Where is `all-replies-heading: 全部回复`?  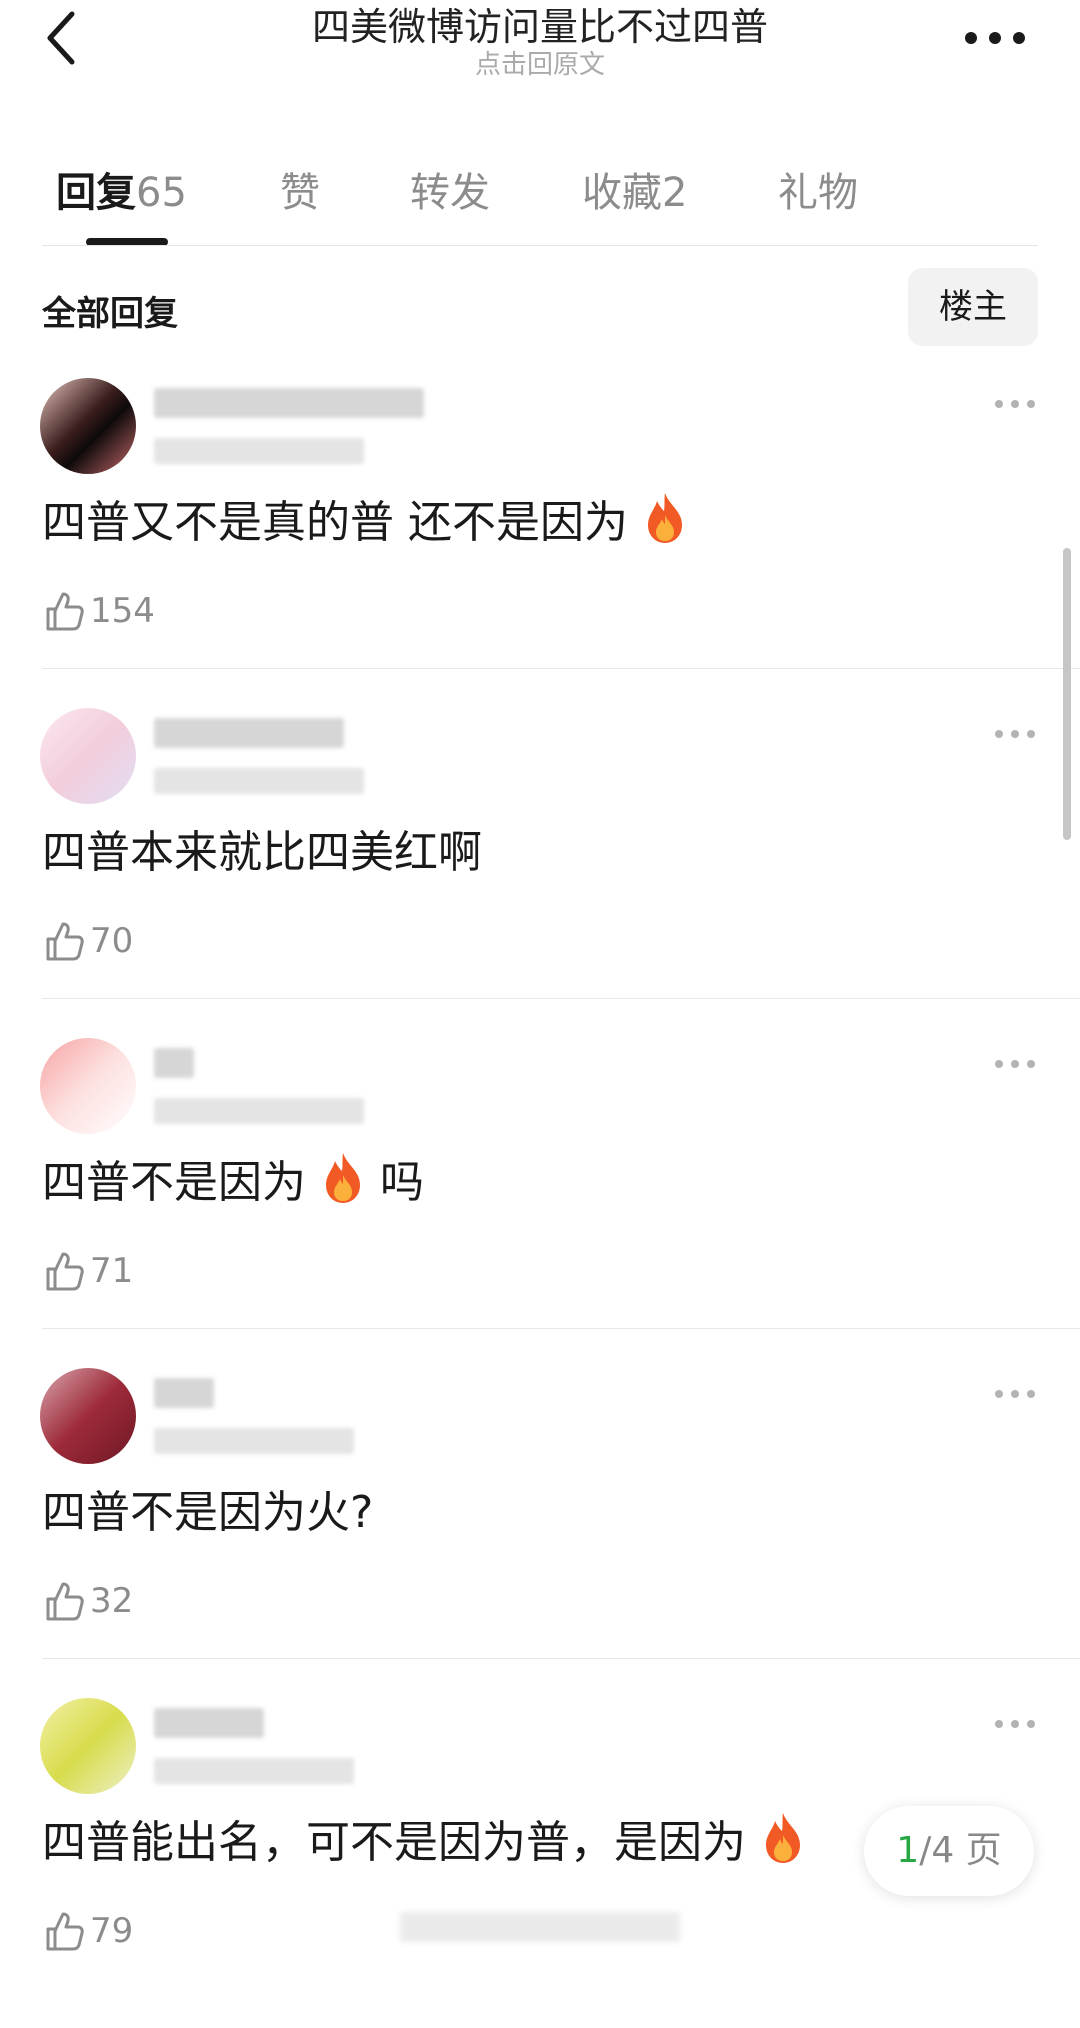 all-replies-heading: 全部回复 is located at coordinates (110, 314).